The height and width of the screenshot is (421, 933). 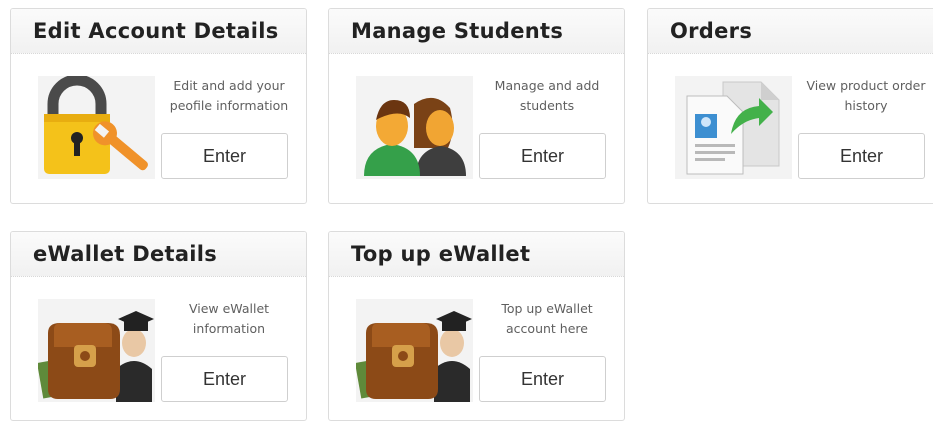 I want to click on card-orders: Orders View product order history Enter, so click(x=790, y=106).